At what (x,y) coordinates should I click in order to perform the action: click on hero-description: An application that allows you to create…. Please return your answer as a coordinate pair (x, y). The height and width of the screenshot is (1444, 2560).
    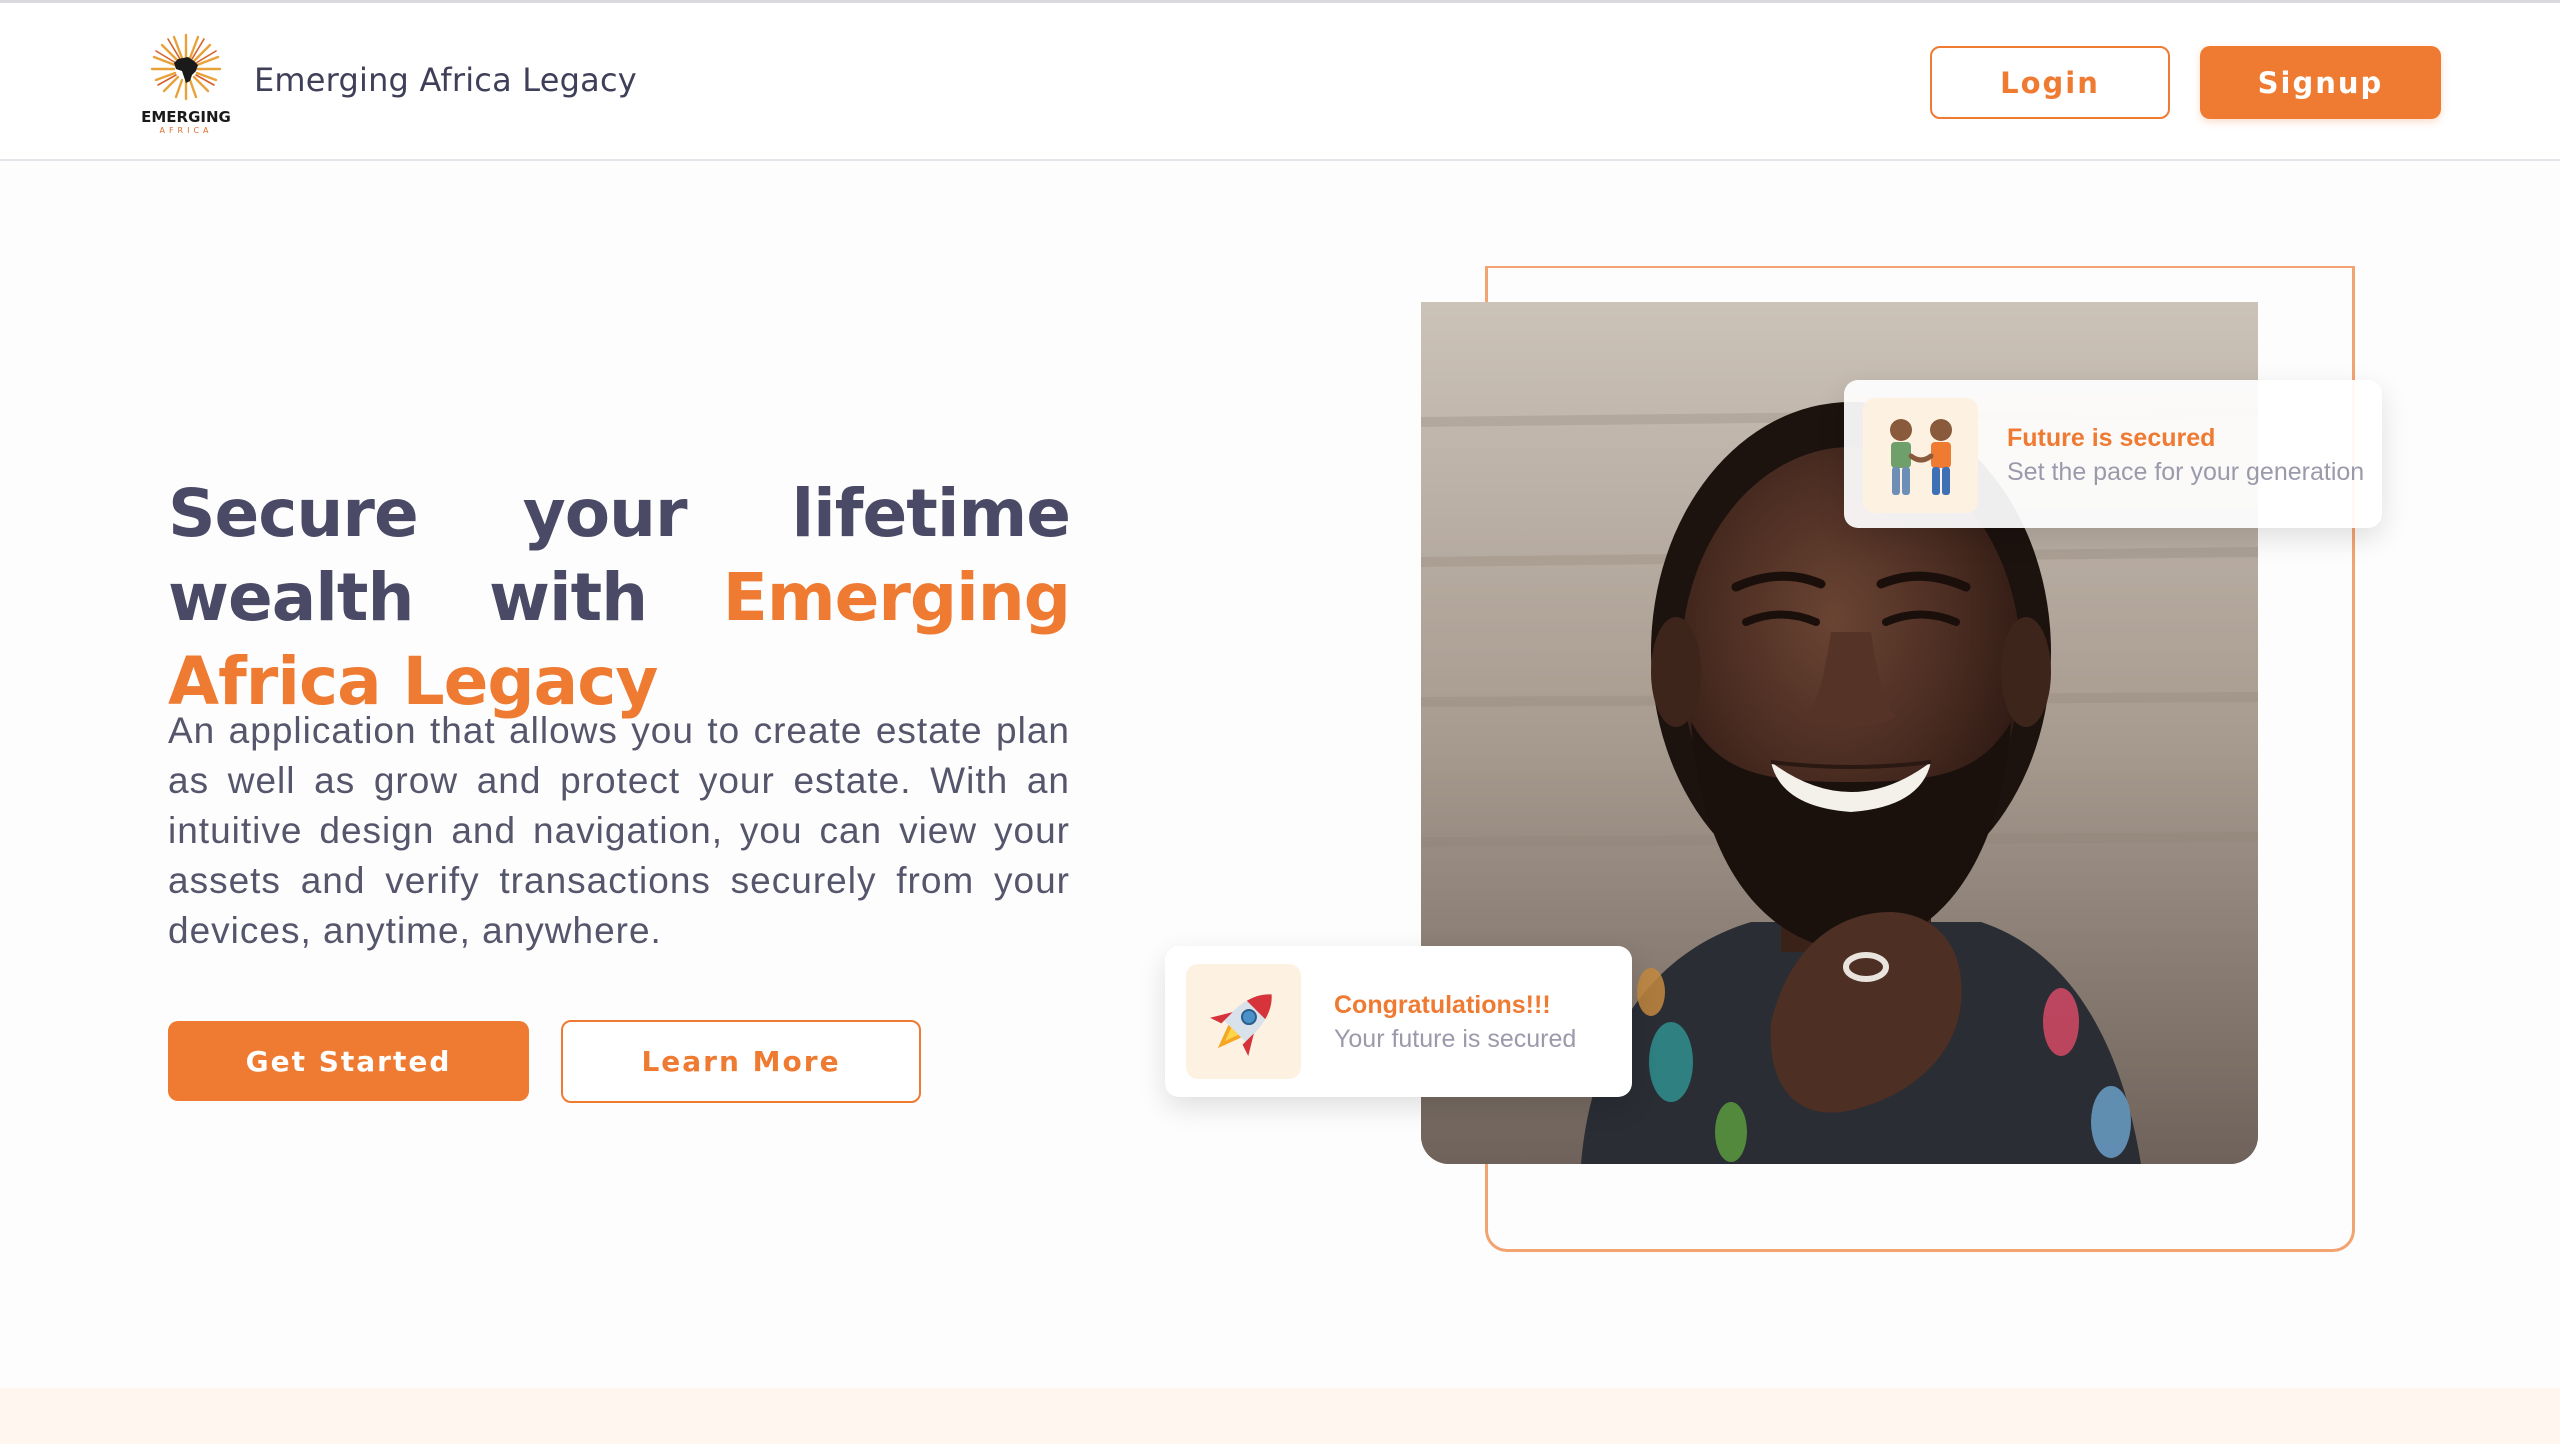
    Looking at the image, I should click on (619, 830).